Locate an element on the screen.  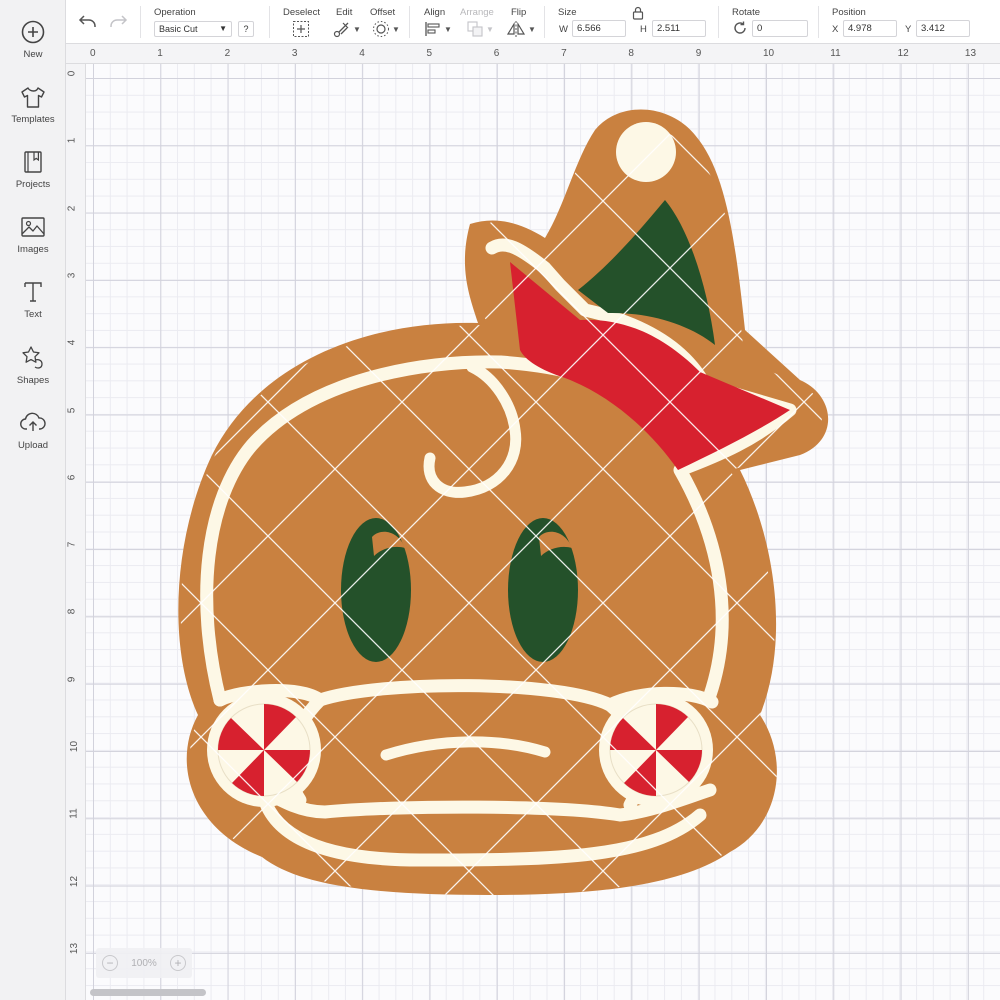
rotate-value: 0 is located at coordinates (760, 28).